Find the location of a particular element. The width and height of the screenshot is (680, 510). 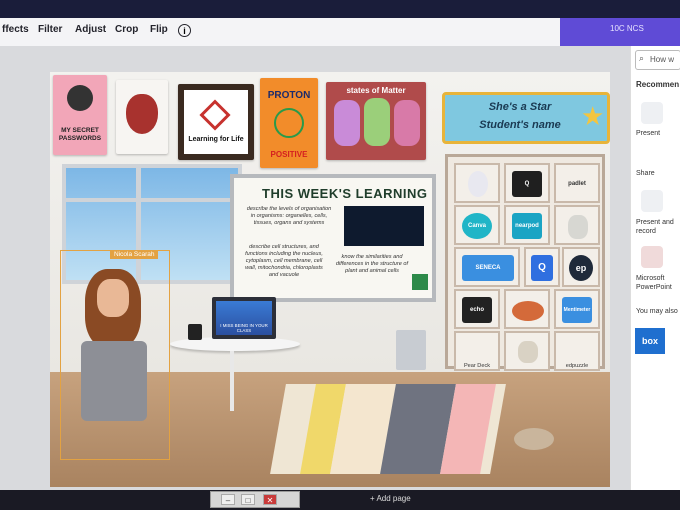

window-controls: – □ ✕ is located at coordinates (255, 499).